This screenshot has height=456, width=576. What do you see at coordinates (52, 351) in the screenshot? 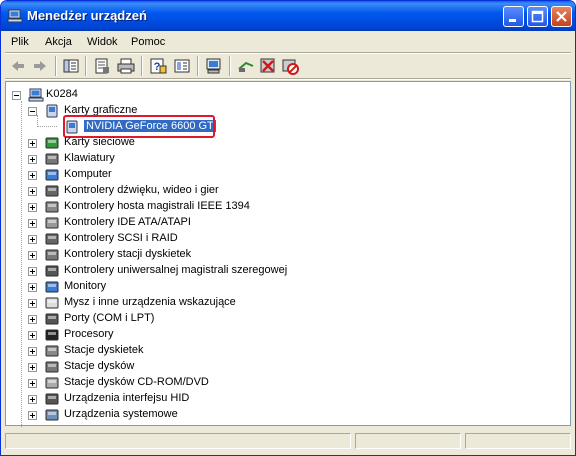
I see `floppy-drive-icon` at bounding box center [52, 351].